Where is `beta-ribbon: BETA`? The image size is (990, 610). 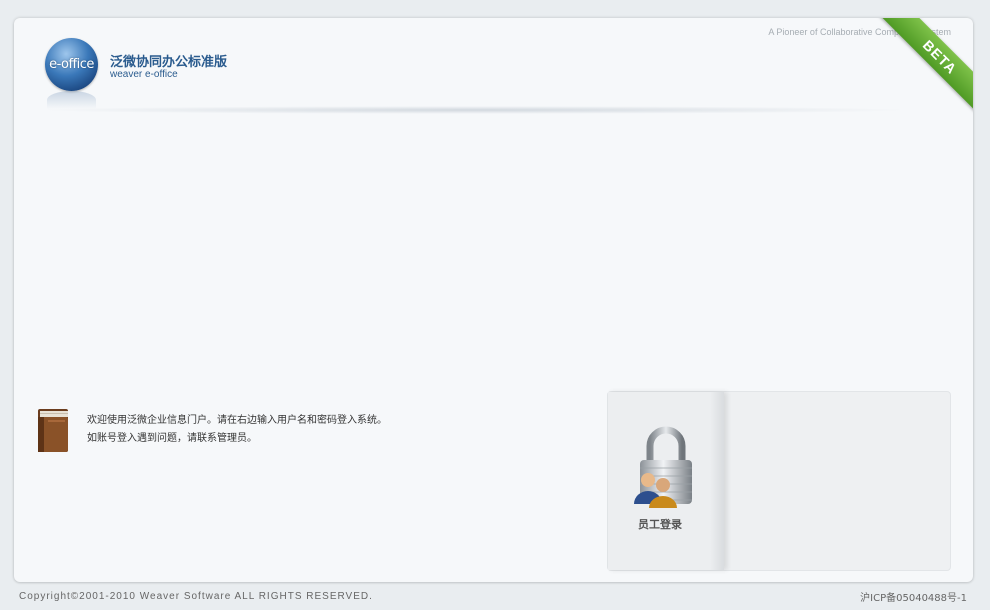
beta-ribbon: BETA is located at coordinates (923, 68).